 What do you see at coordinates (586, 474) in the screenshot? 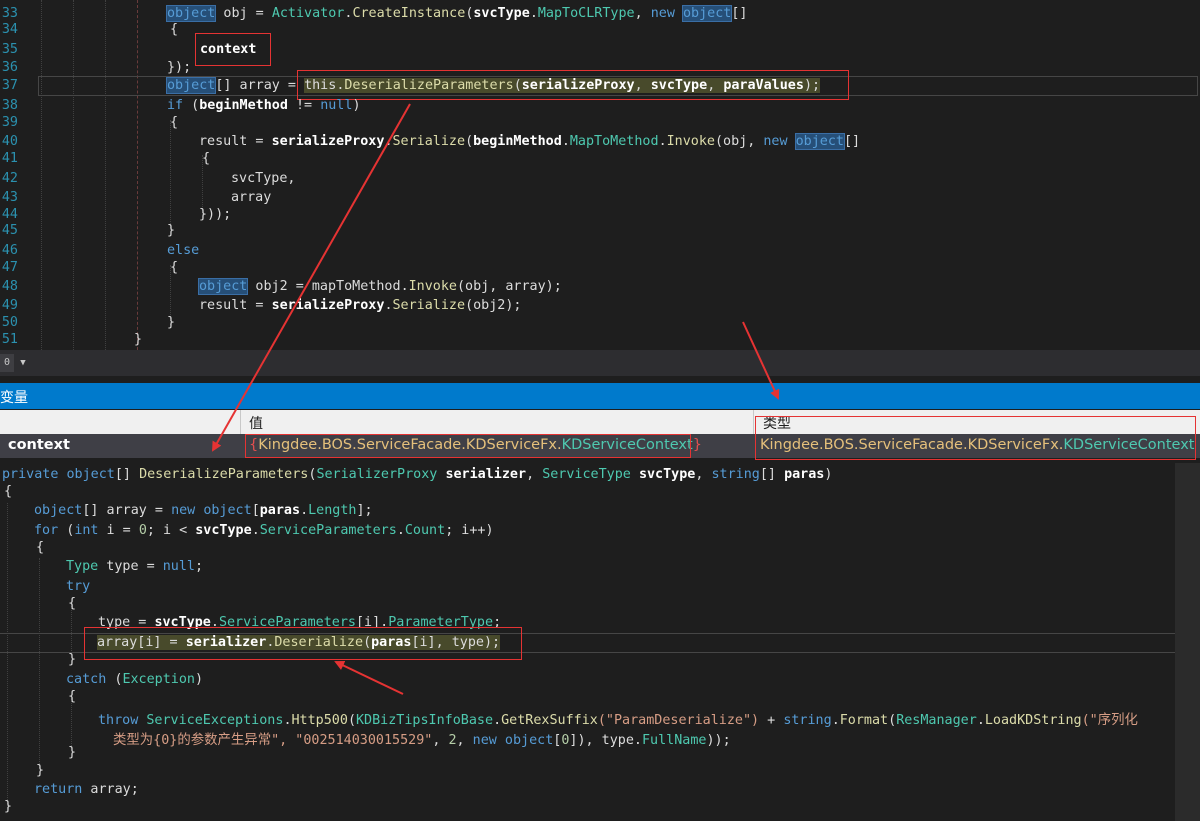
I see `code-type: ServiceType` at bounding box center [586, 474].